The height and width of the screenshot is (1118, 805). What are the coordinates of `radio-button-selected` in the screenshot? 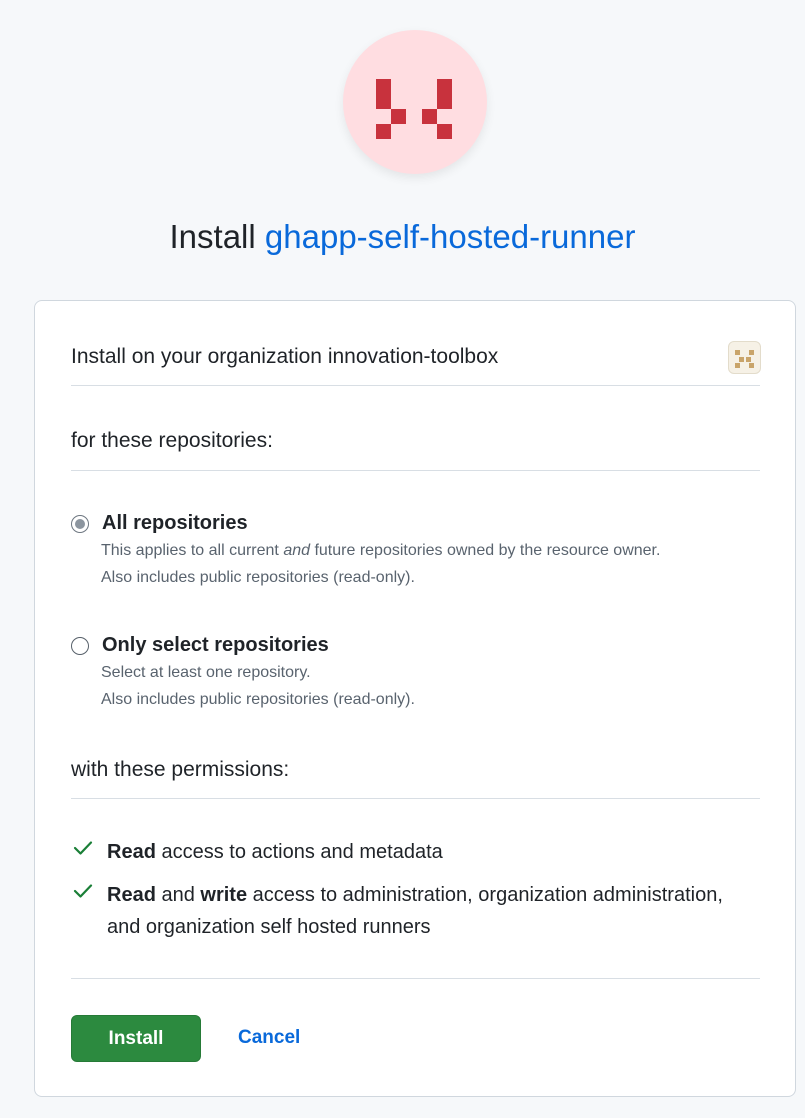 It's located at (80, 524).